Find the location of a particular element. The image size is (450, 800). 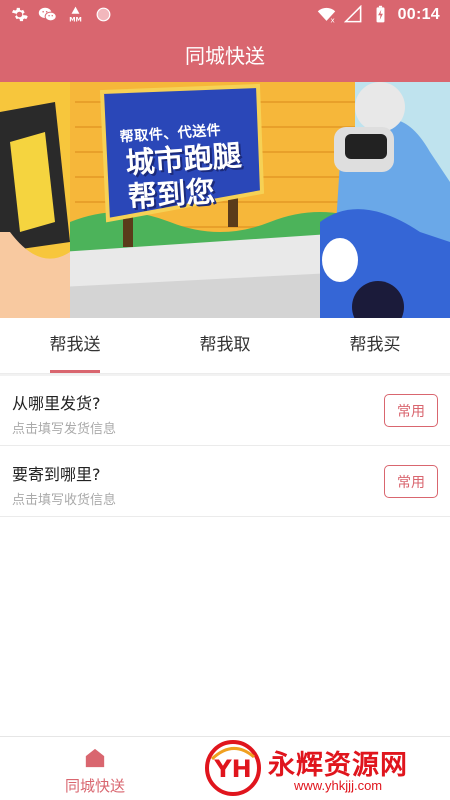

watermark-title: 永辉资源网 is located at coordinates (338, 765).